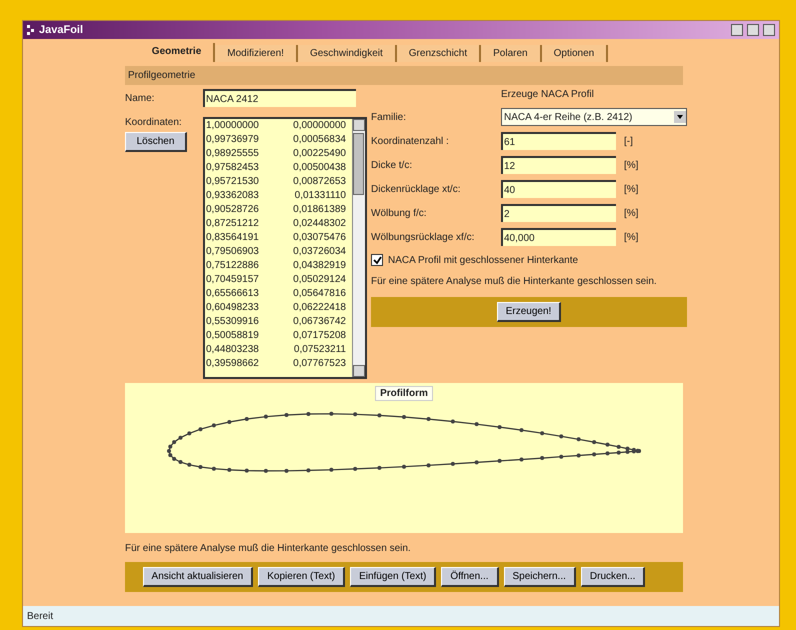 The width and height of the screenshot is (796, 630). Describe the element at coordinates (232, 126) in the screenshot. I see `coordinate-value: 1,00000000` at that location.